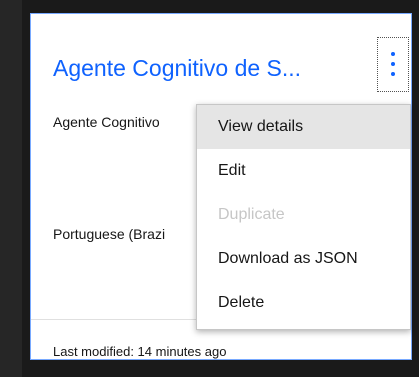 Image resolution: width=419 pixels, height=377 pixels. What do you see at coordinates (303, 259) in the screenshot?
I see `menu-item-download-json: Download as JSON` at bounding box center [303, 259].